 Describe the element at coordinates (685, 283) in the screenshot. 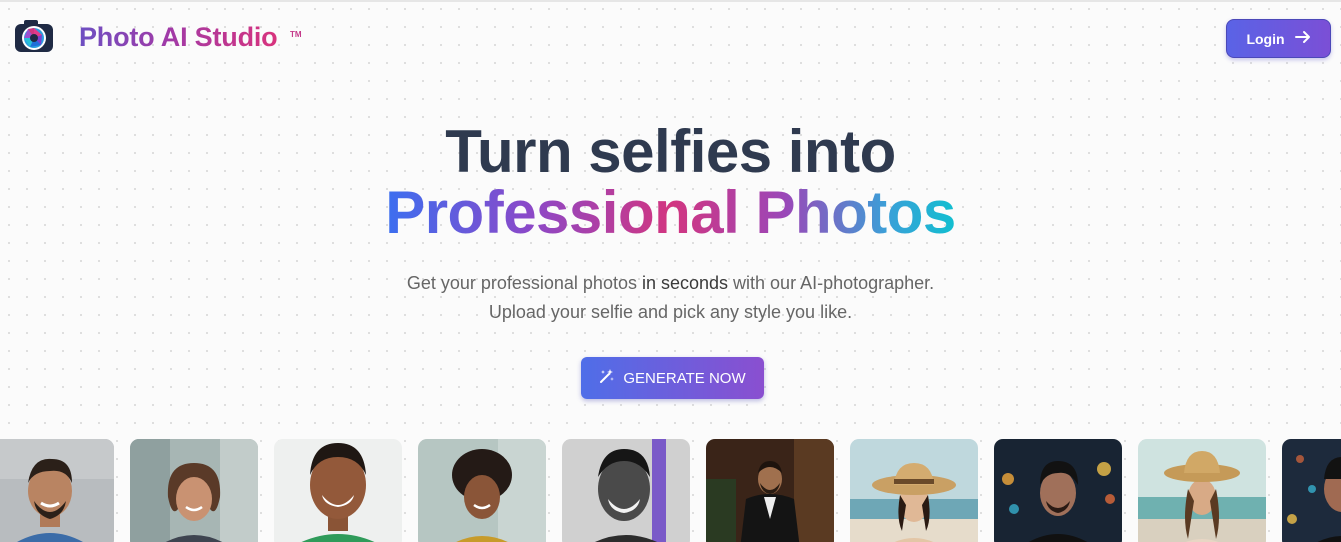

I see `subtitle-emphasis: in seconds` at that location.